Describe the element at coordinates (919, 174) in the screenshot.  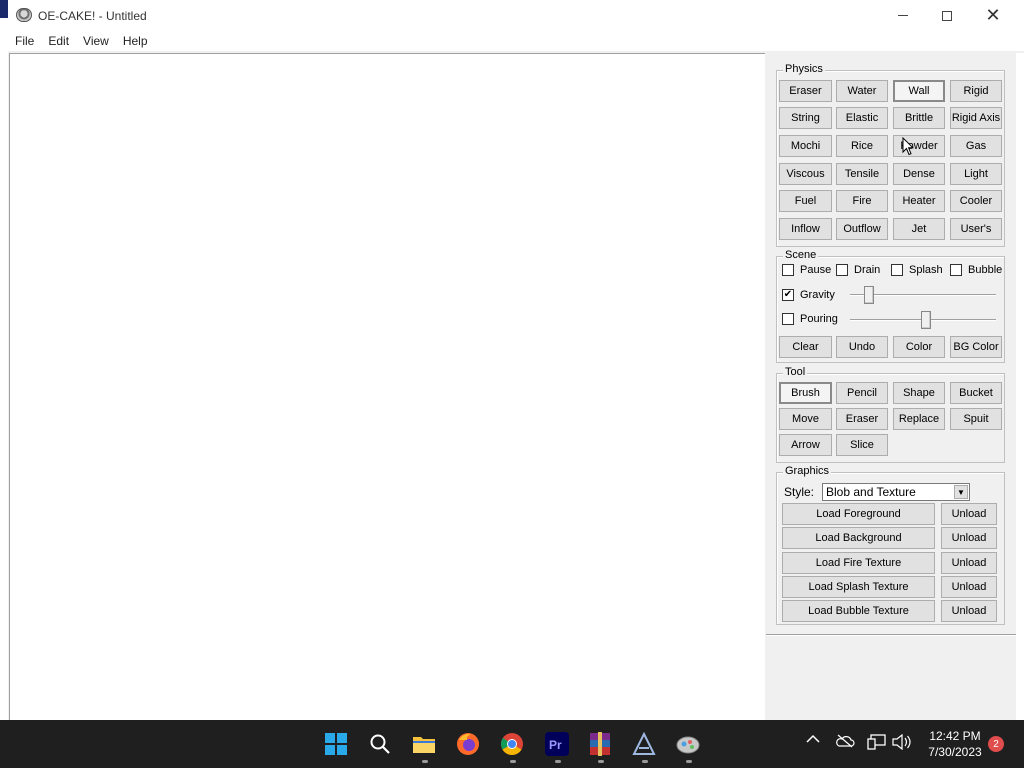
I see `physics-dense-button: Dense` at that location.